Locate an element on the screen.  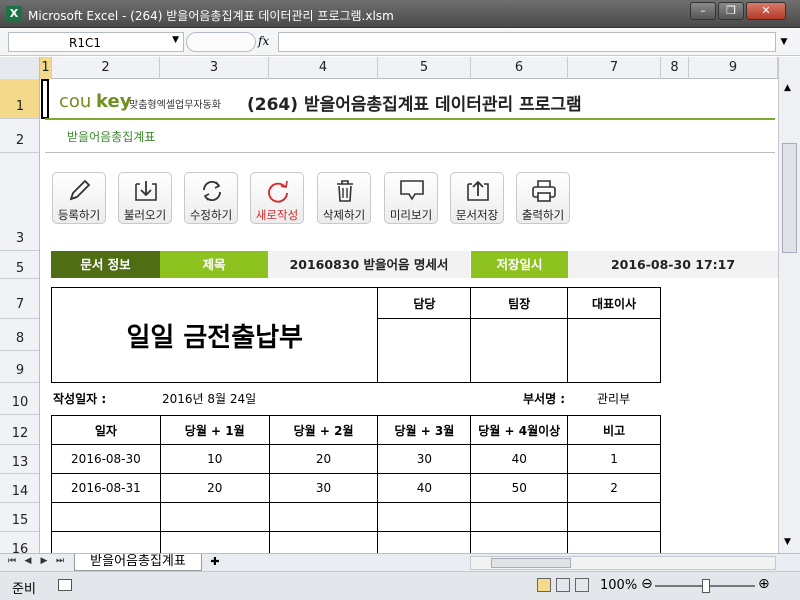
table-cell: 2016-08-30 is located at coordinates (106, 459).